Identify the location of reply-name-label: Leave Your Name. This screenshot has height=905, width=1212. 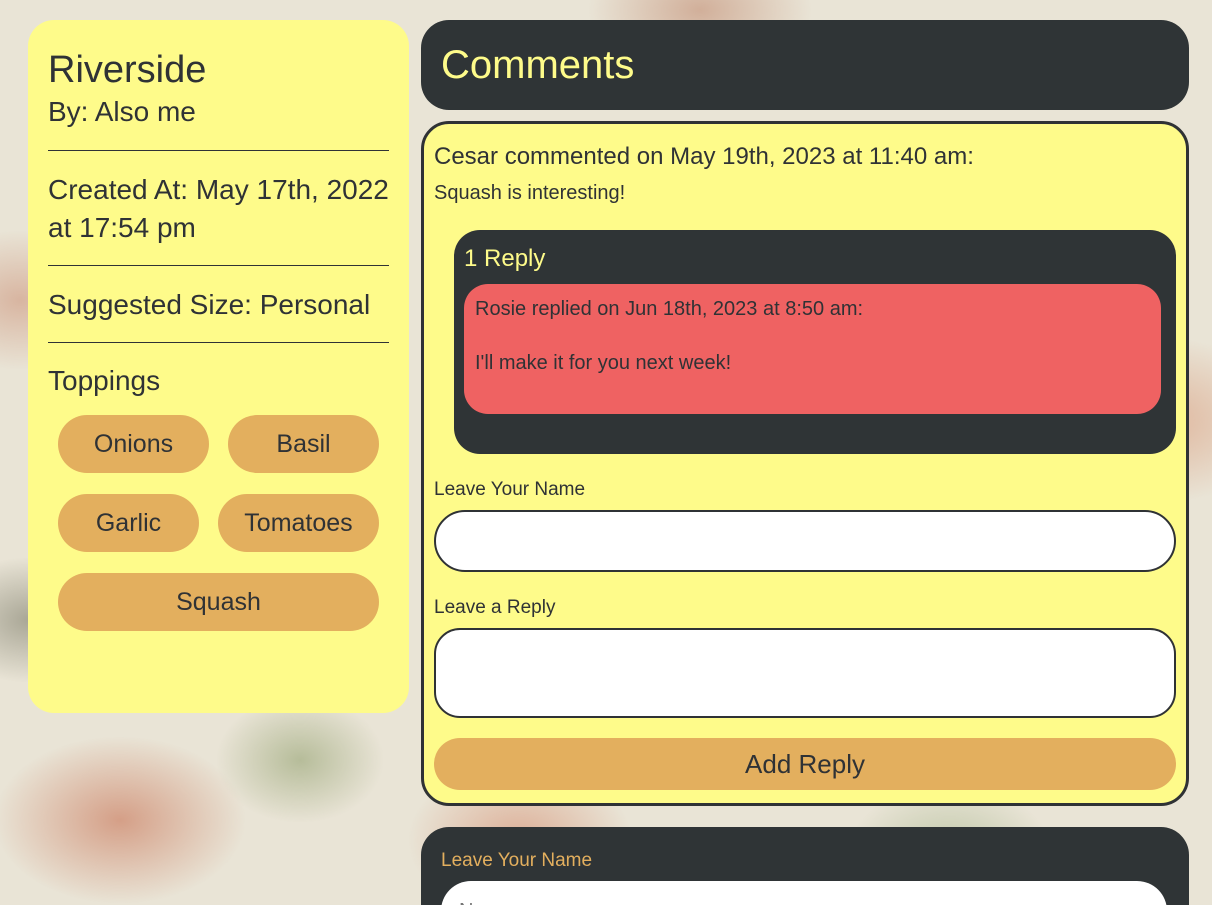
(510, 489).